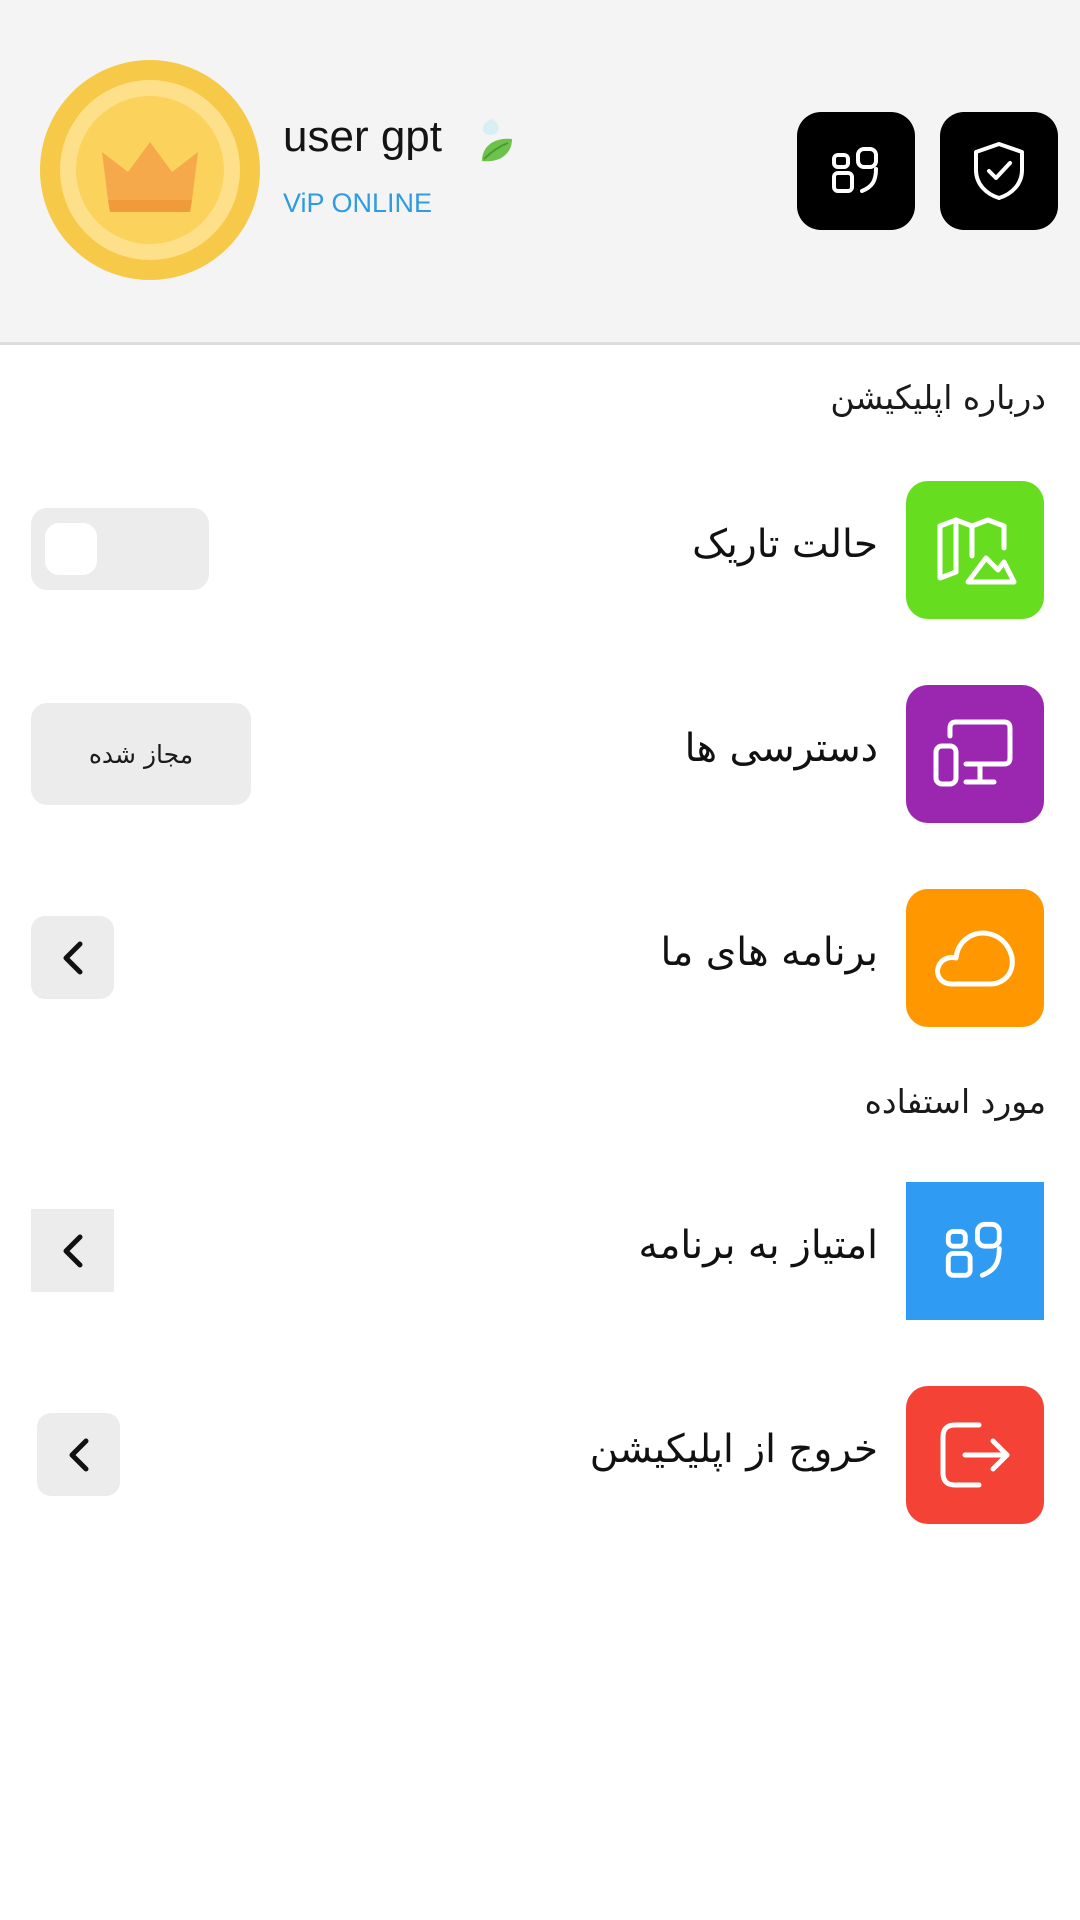  I want to click on apps-button, so click(856, 171).